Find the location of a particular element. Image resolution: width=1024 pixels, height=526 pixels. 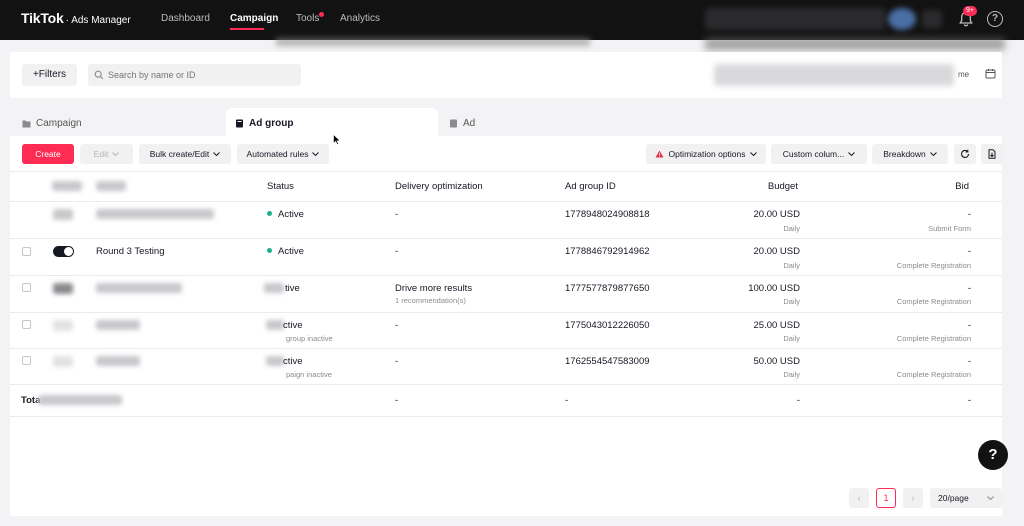

page-number-current: 1 is located at coordinates (886, 498).